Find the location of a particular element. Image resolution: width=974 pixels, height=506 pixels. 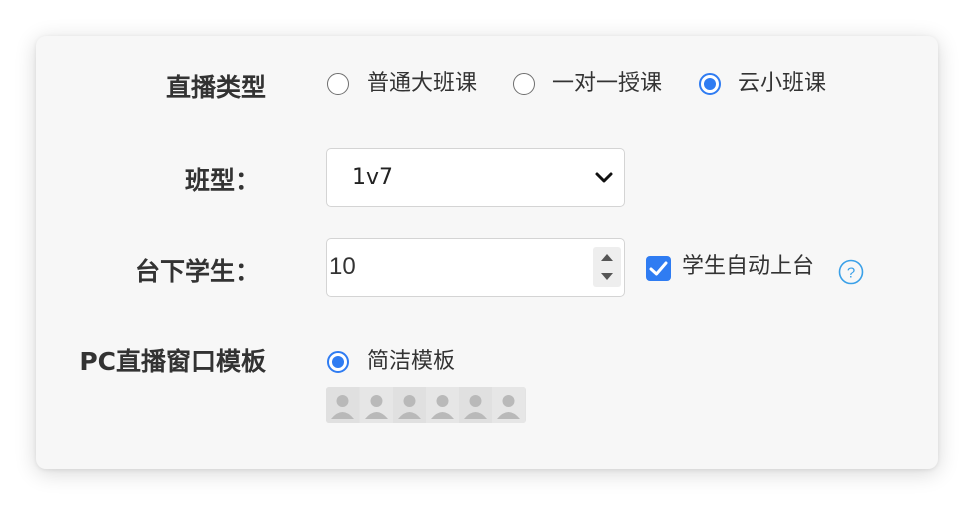

class-type-selected-value: 1v7 is located at coordinates (373, 177).